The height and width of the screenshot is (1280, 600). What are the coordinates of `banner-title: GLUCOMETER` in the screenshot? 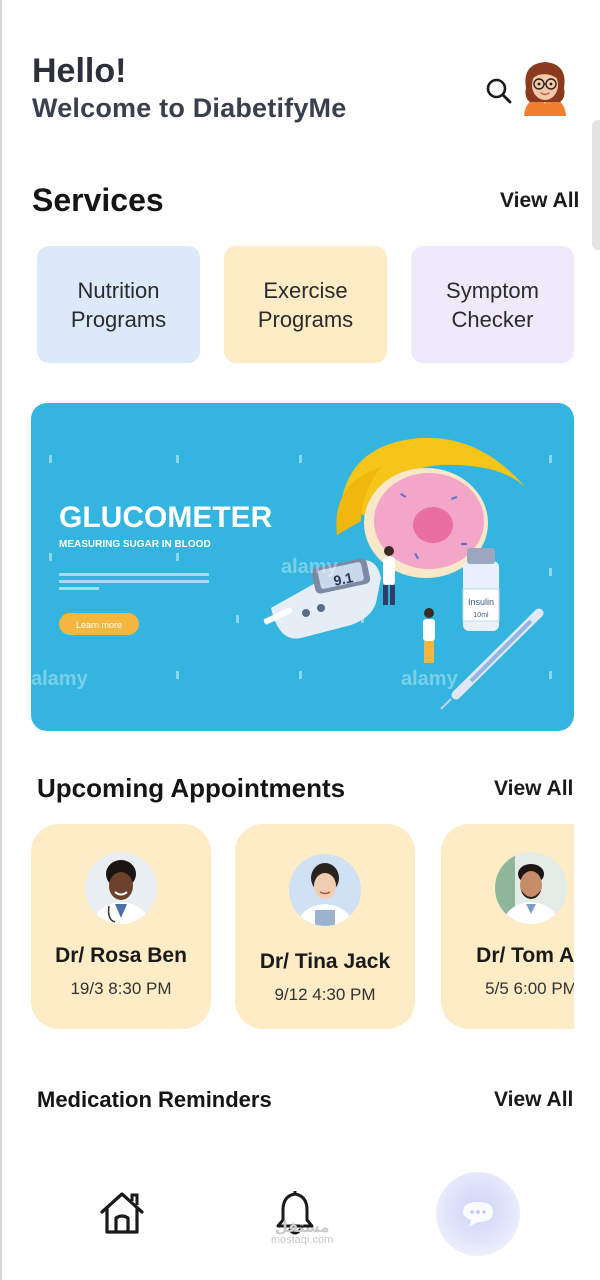 It's located at (166, 517).